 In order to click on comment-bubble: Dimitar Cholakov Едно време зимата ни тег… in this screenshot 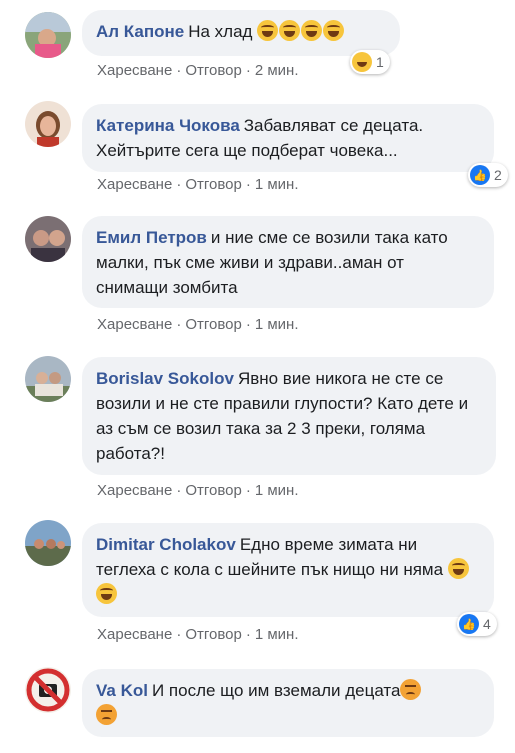, I will do `click(288, 570)`.